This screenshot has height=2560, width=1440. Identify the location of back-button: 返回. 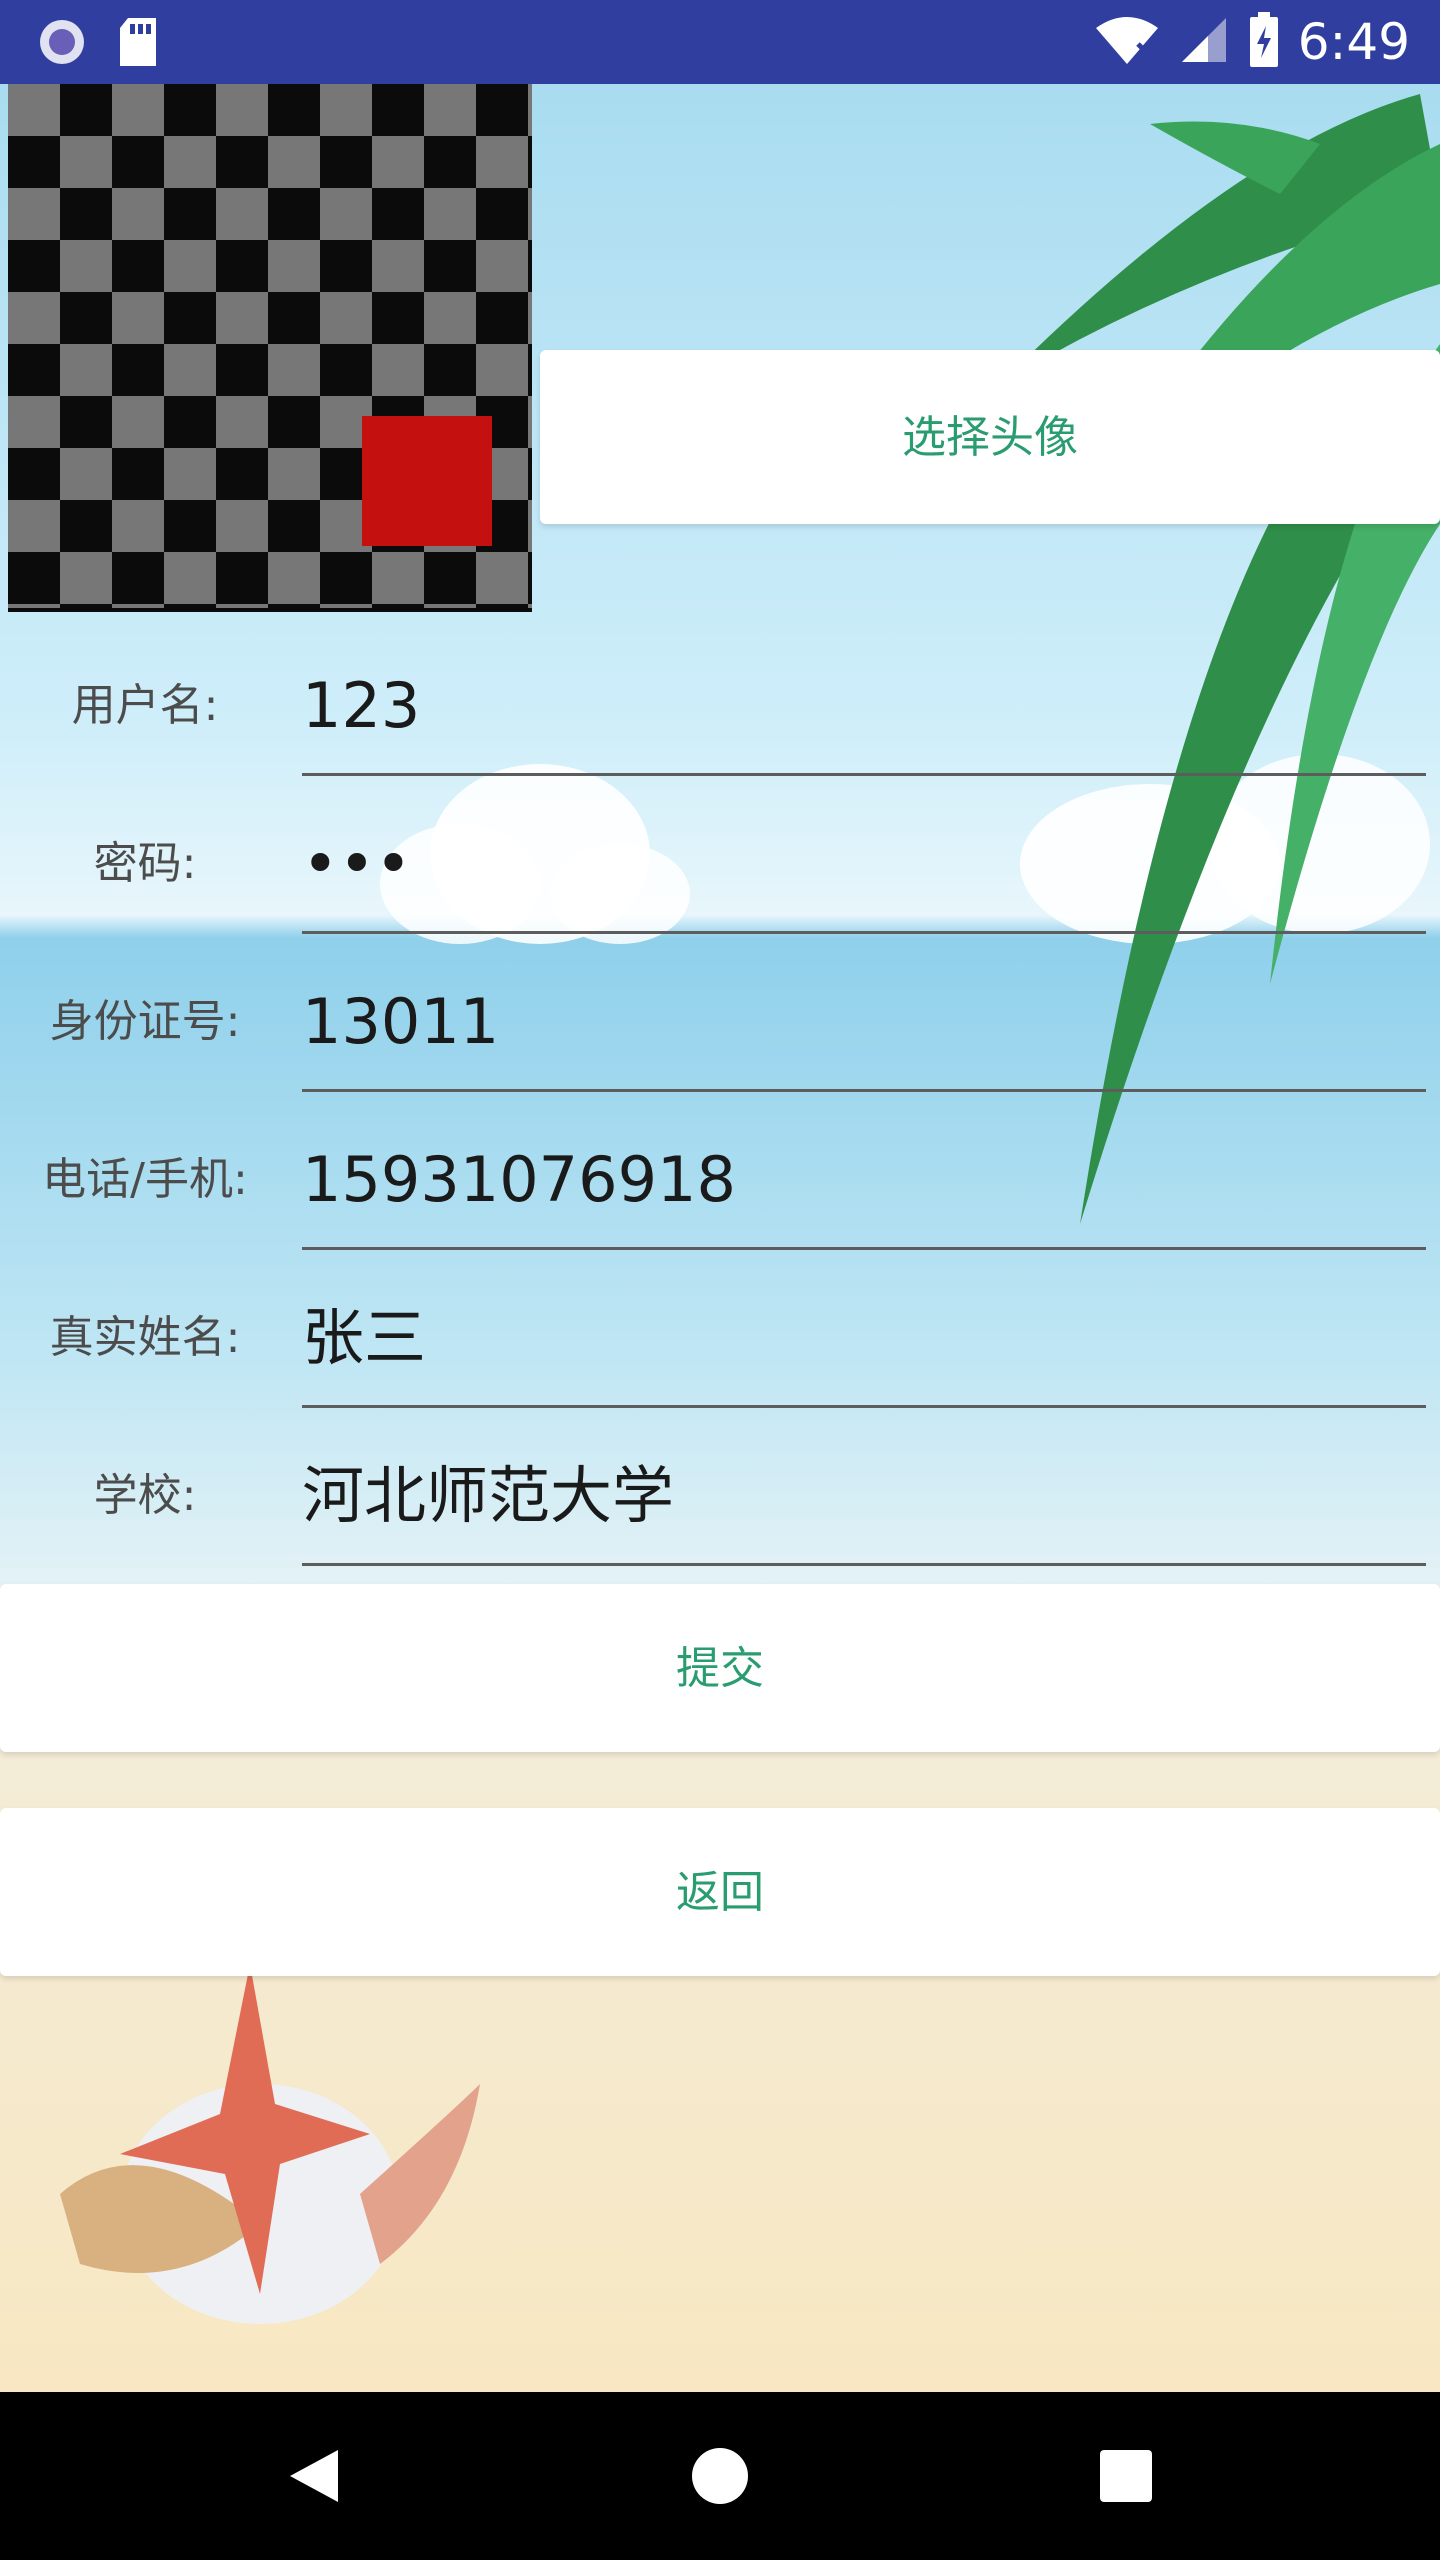
(720, 1892).